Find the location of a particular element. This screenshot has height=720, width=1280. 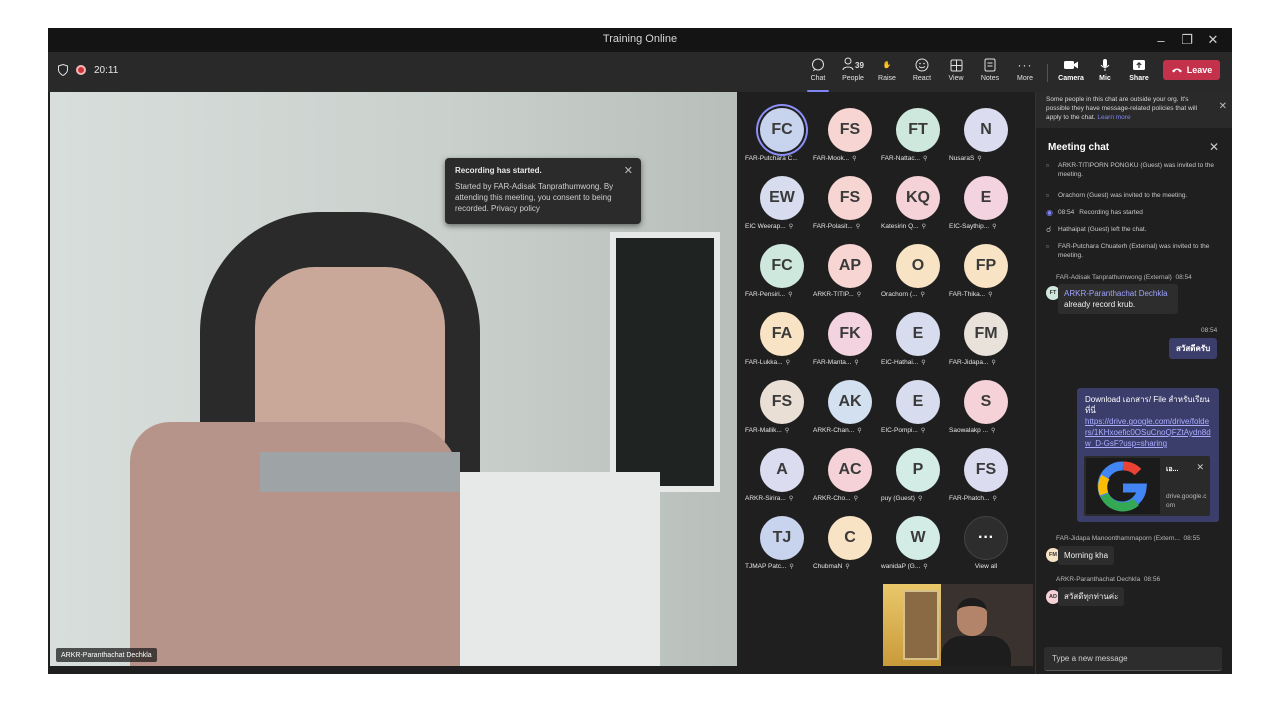

chat-header: Meeting chat ✕ is located at coordinates (1134, 147).